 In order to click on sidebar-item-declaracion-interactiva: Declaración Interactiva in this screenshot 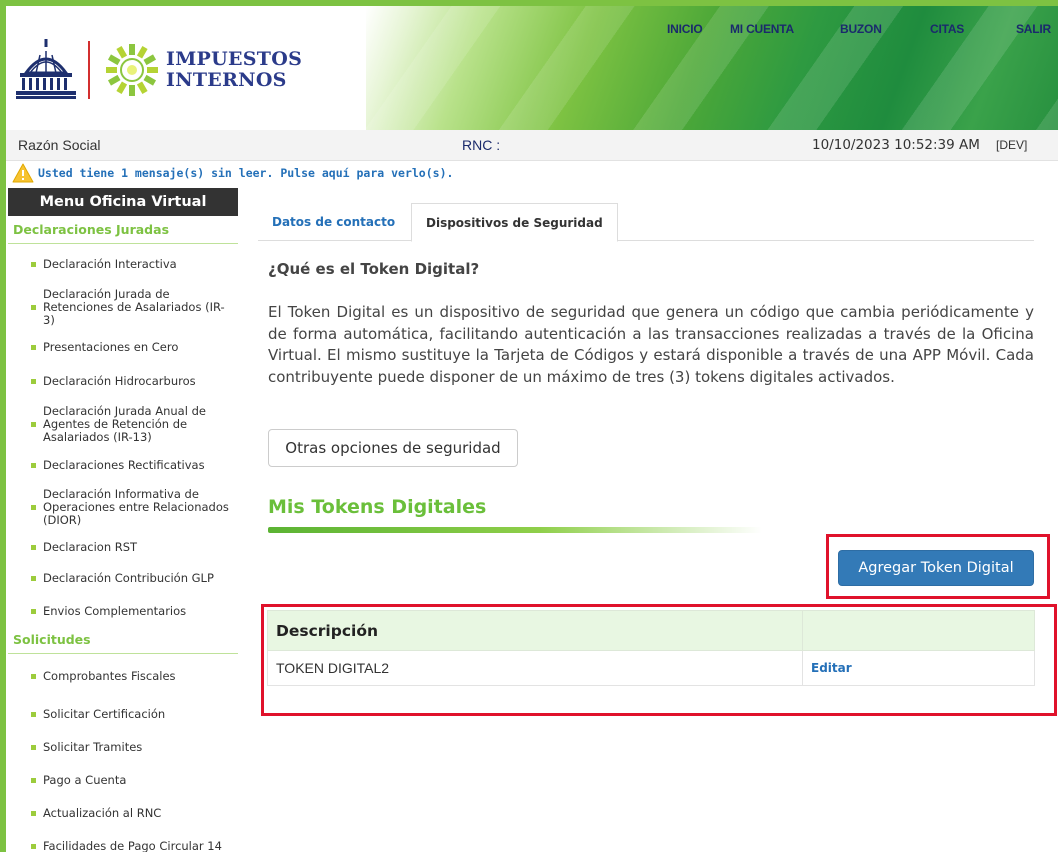, I will do `click(123, 264)`.